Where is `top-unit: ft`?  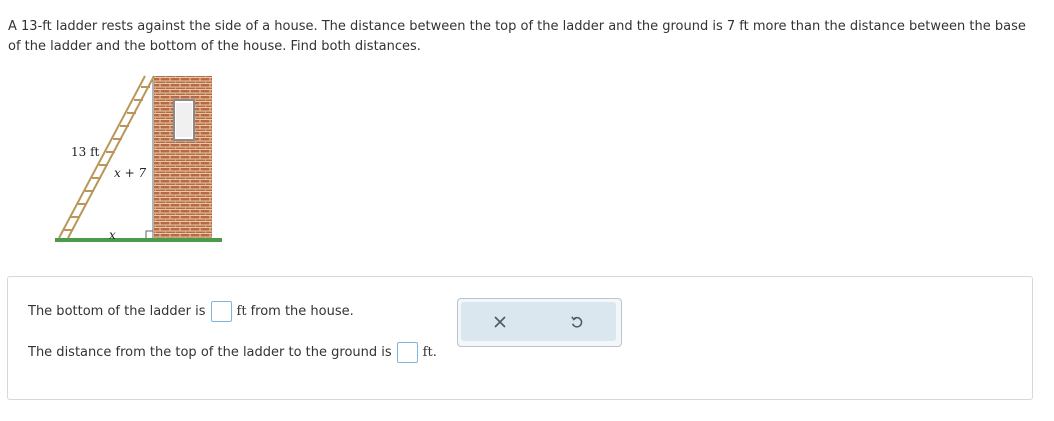 top-unit: ft is located at coordinates (427, 352).